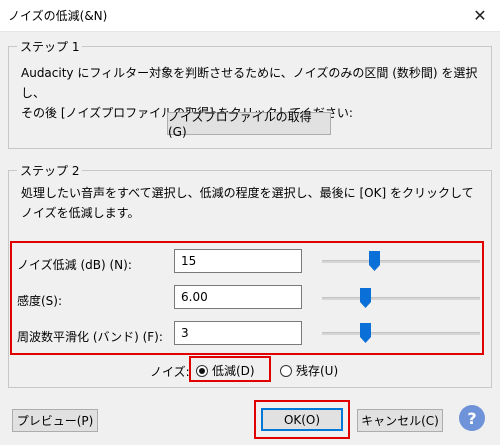 The width and height of the screenshot is (500, 445). I want to click on noise-reduction-label: ノイズ低減 (dB) (N):, so click(74, 265).